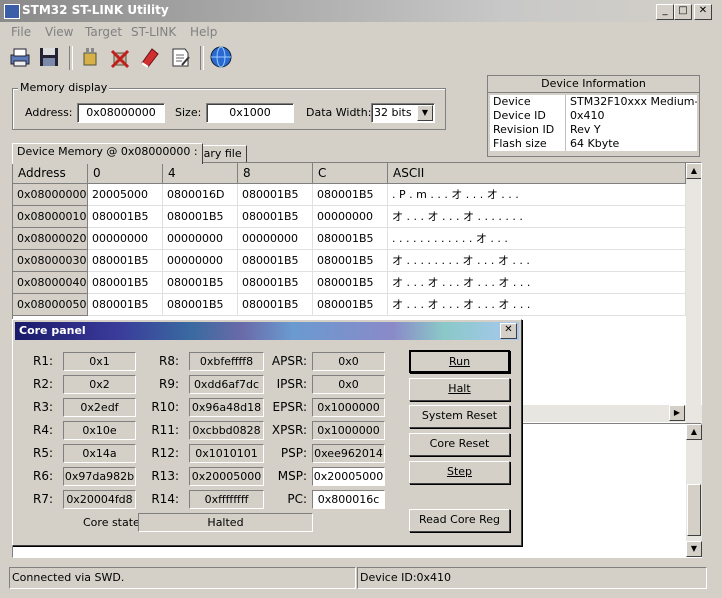  I want to click on register-value: 0x14a, so click(99, 453).